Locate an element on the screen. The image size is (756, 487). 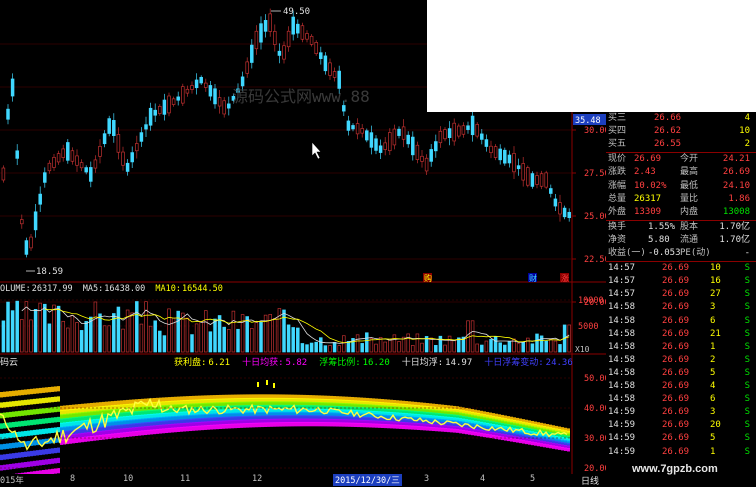
order-book-row: 买五 26.55 2 is located at coordinates (681, 144).